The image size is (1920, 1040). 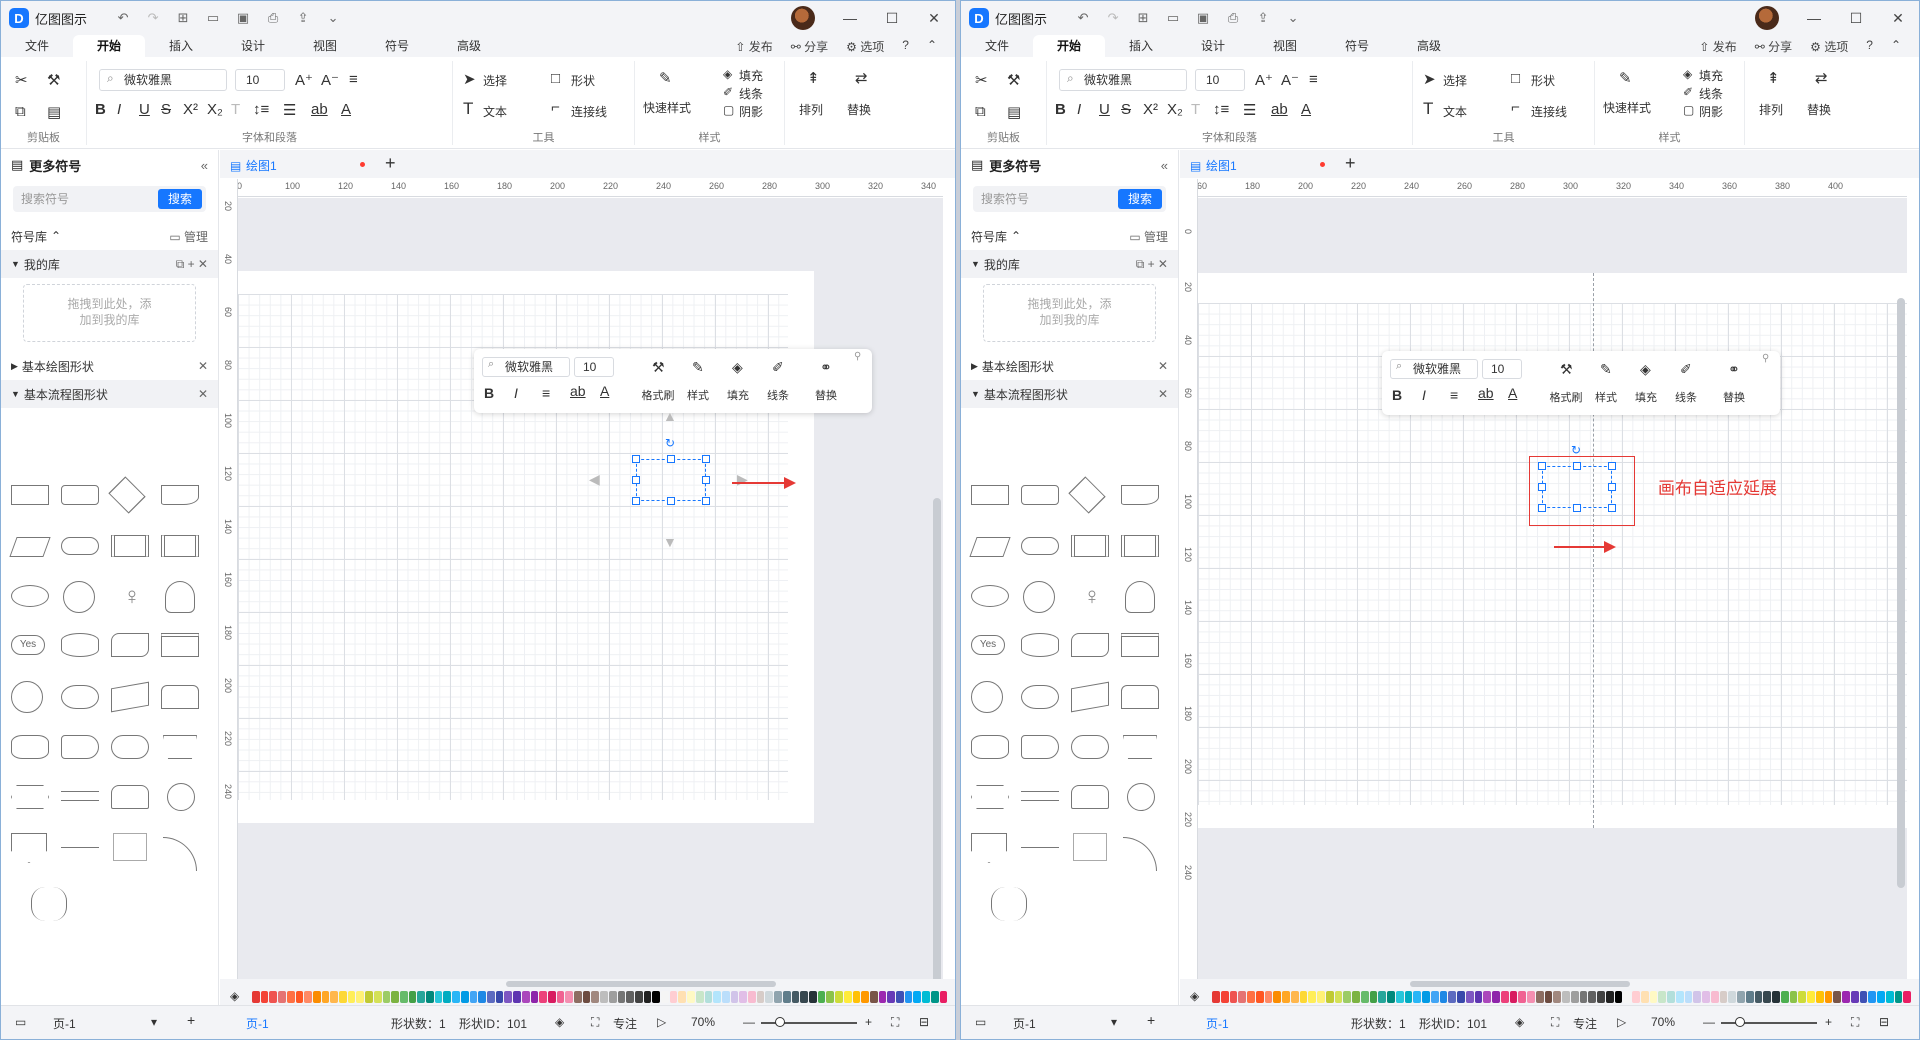 What do you see at coordinates (753, 46) in the screenshot?
I see `publish-button: ⇧ 发布` at bounding box center [753, 46].